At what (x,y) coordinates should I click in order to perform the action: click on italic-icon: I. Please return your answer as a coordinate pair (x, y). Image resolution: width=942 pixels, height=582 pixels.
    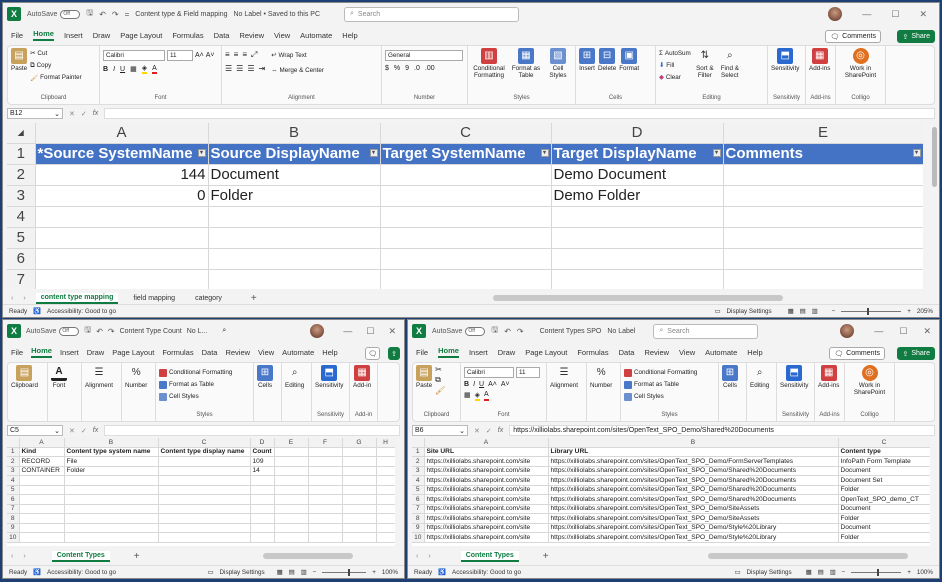
    Looking at the image, I should click on (474, 384).